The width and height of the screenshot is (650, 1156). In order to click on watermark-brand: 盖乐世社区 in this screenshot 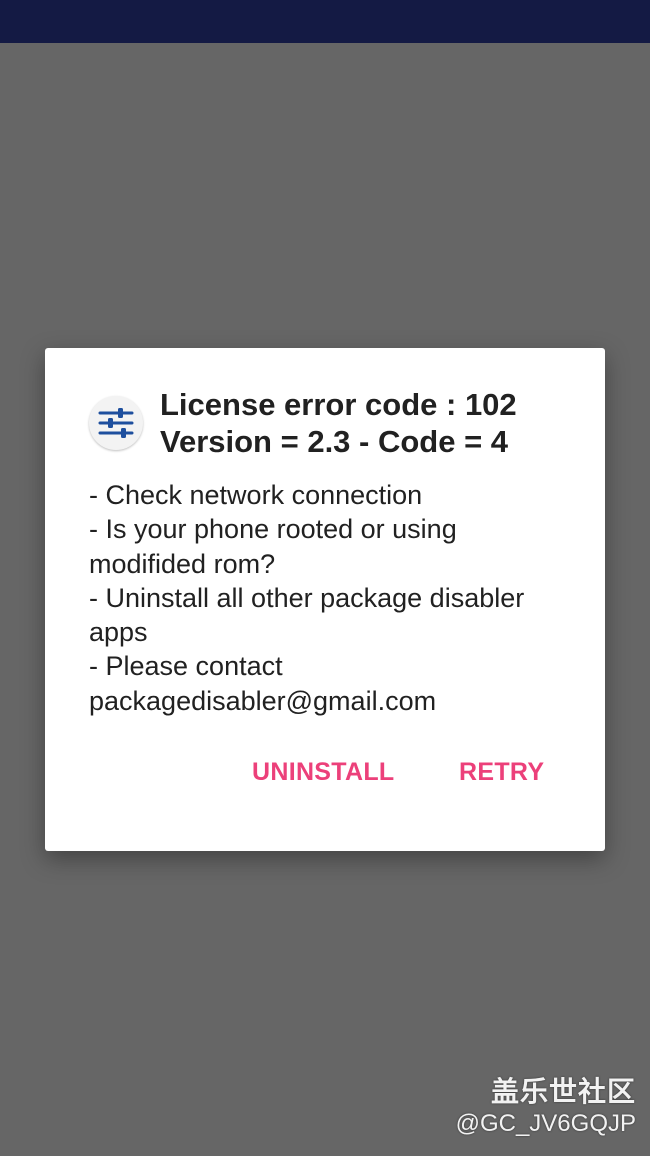, I will do `click(563, 1091)`.